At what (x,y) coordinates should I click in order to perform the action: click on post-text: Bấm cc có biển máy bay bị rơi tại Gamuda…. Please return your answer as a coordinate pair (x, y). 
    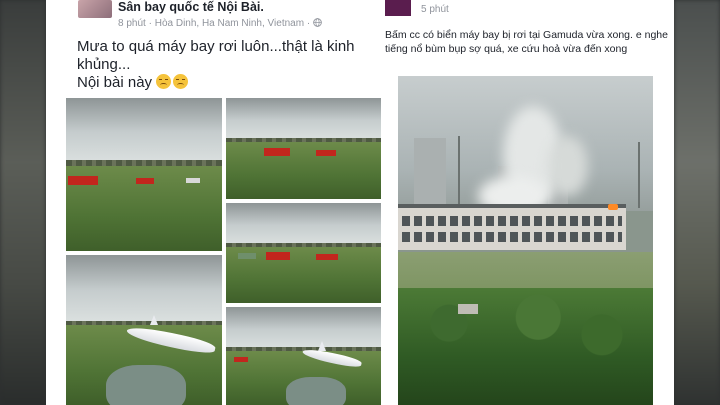
    Looking at the image, I should click on (526, 42).